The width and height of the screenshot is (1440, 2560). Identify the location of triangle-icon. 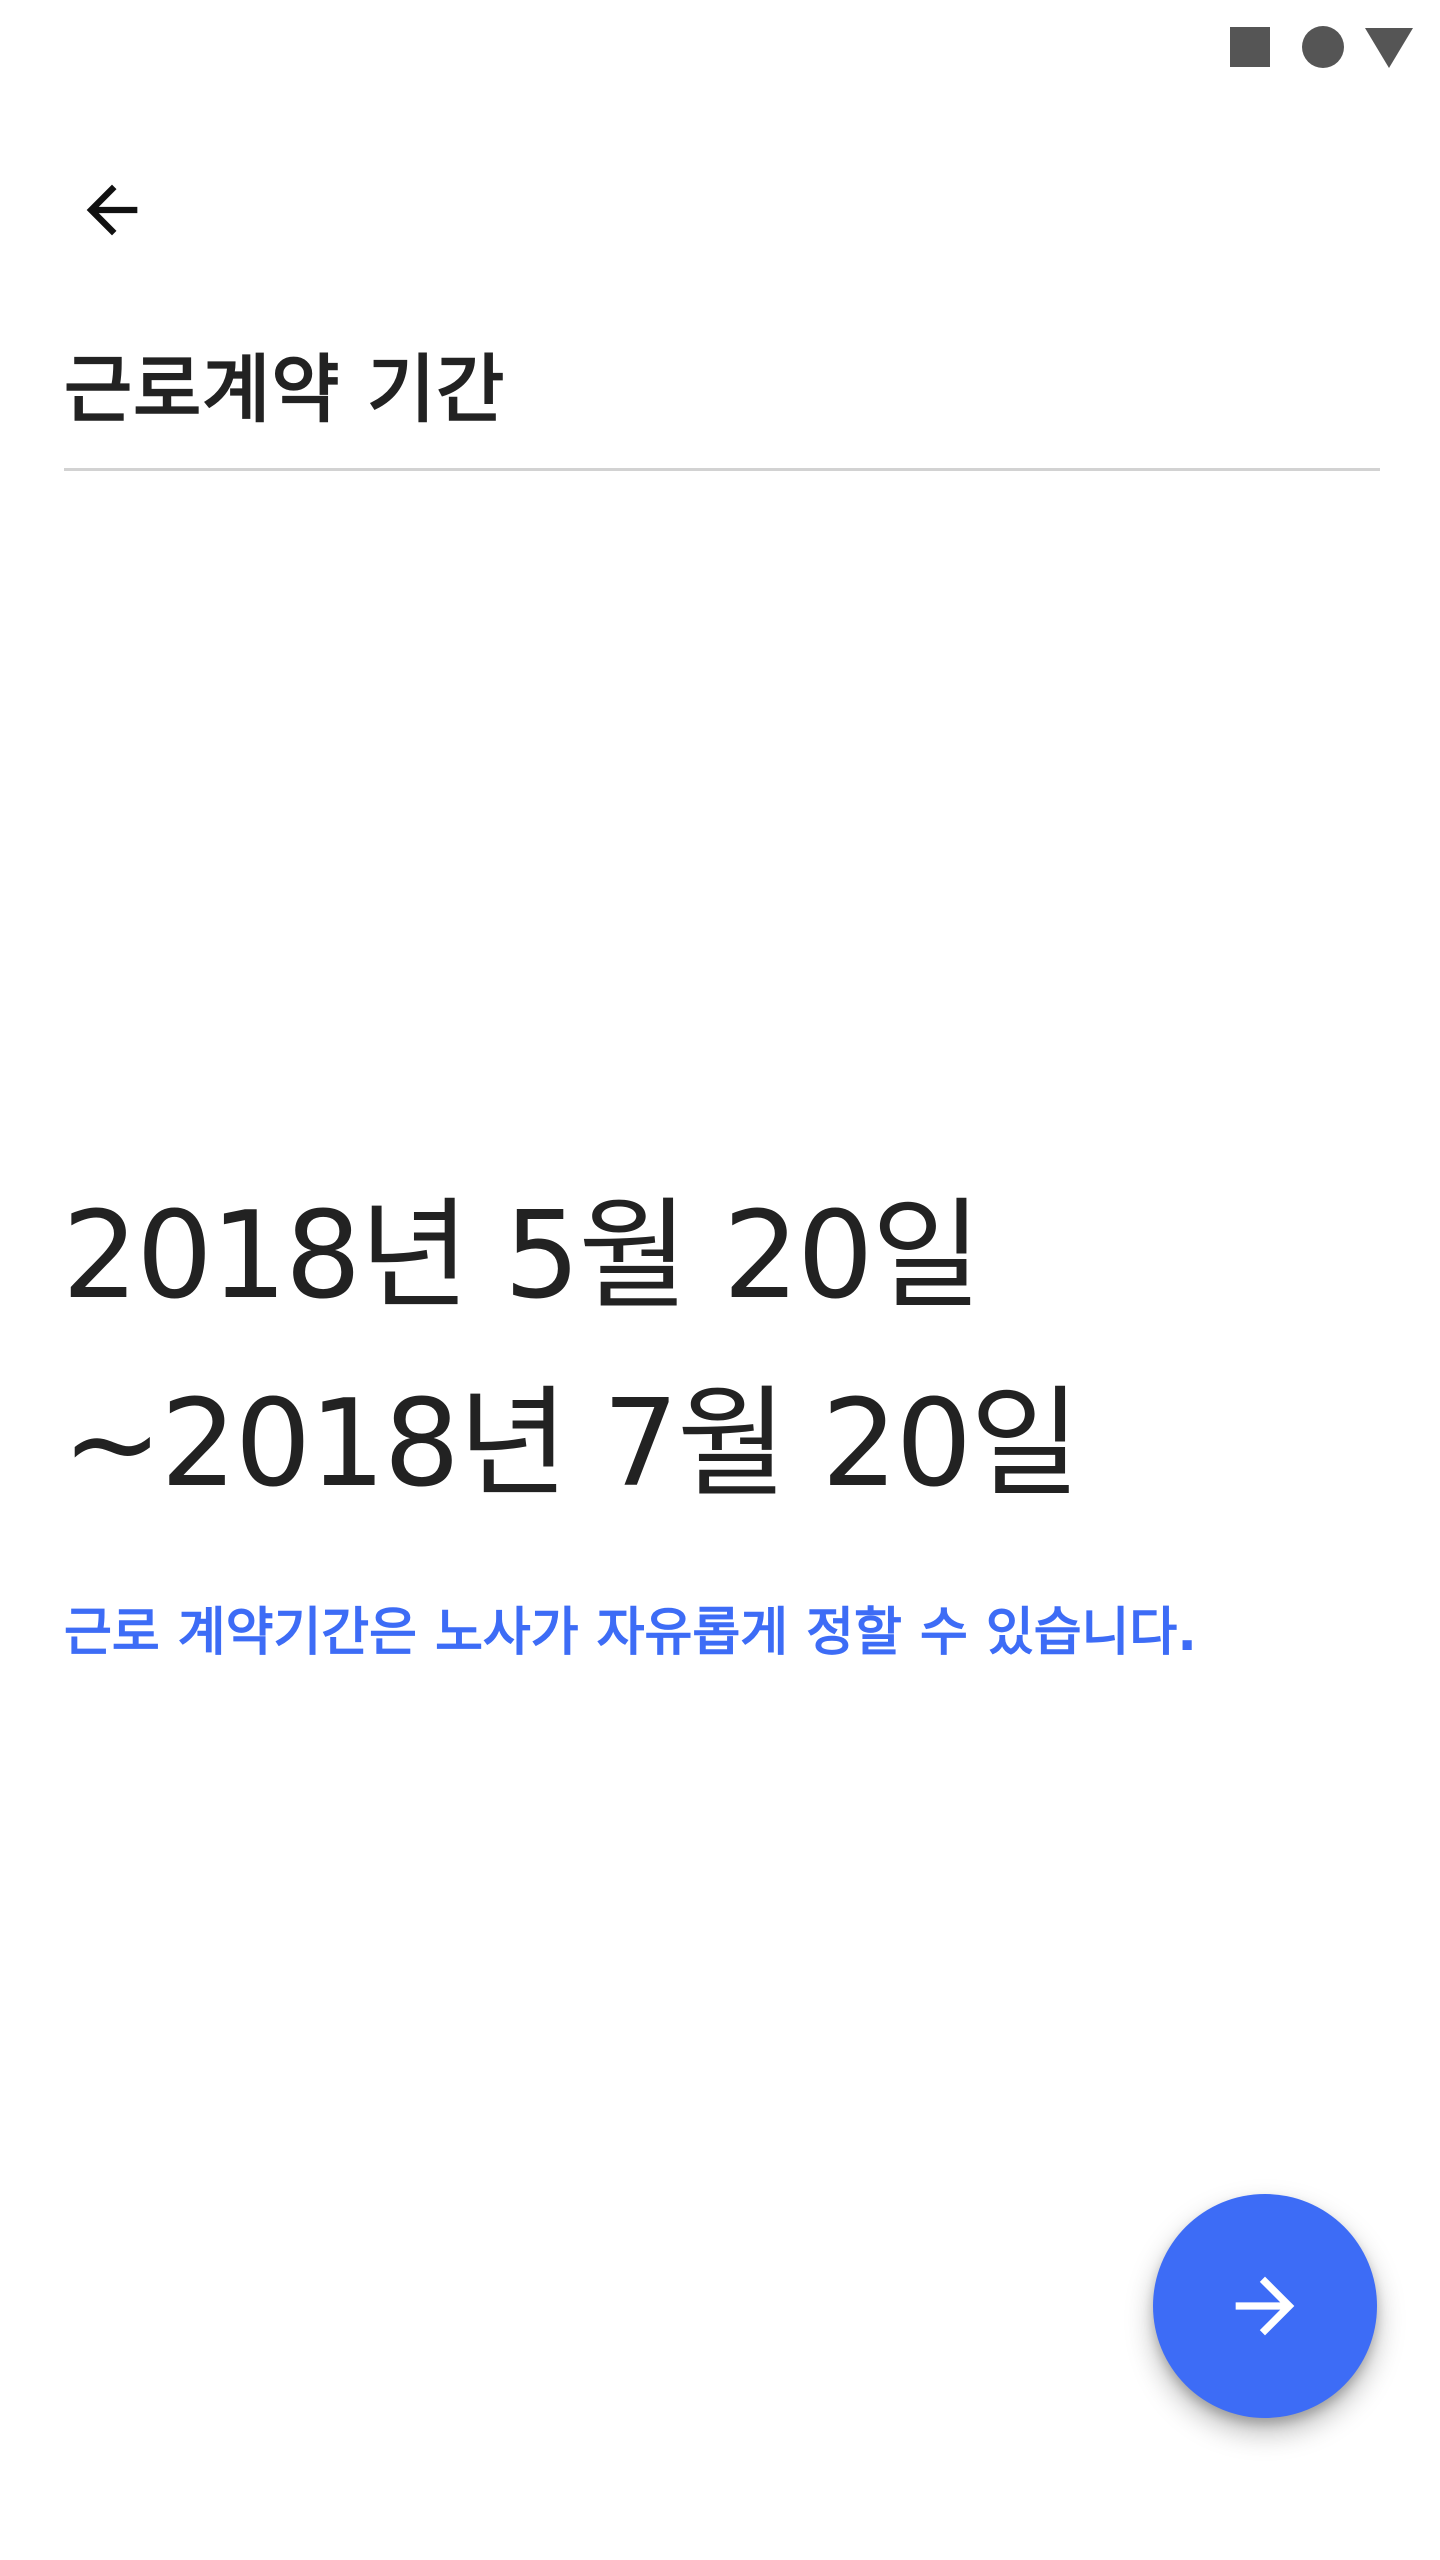
(1389, 48).